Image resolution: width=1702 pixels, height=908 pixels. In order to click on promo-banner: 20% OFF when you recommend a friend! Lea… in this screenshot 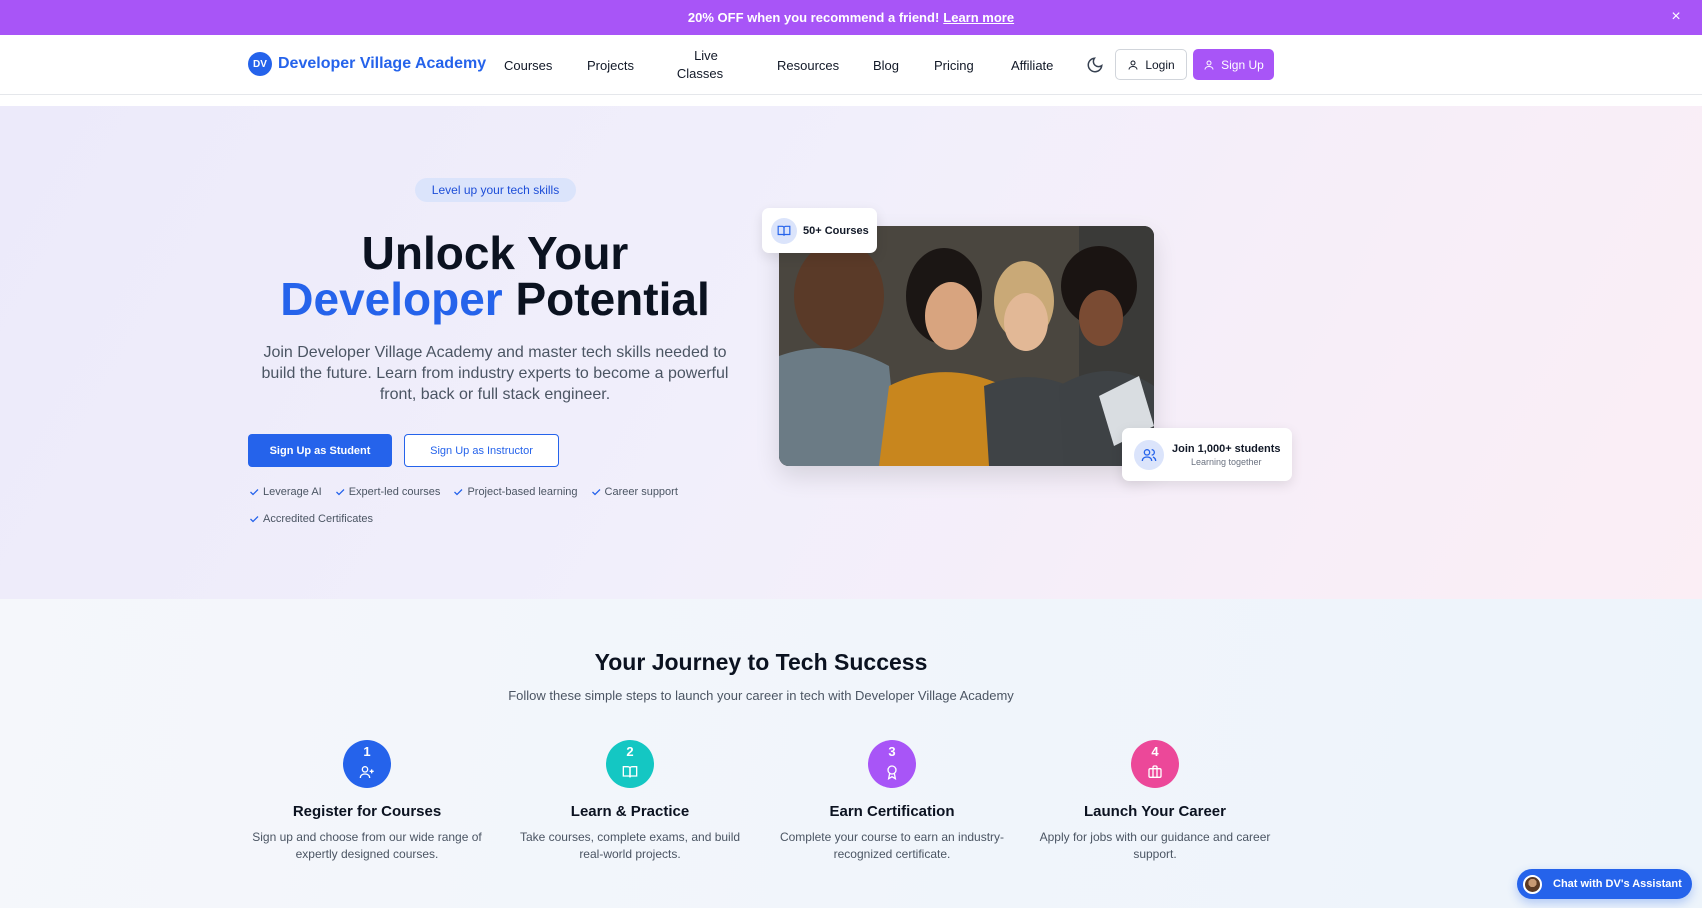, I will do `click(851, 17)`.